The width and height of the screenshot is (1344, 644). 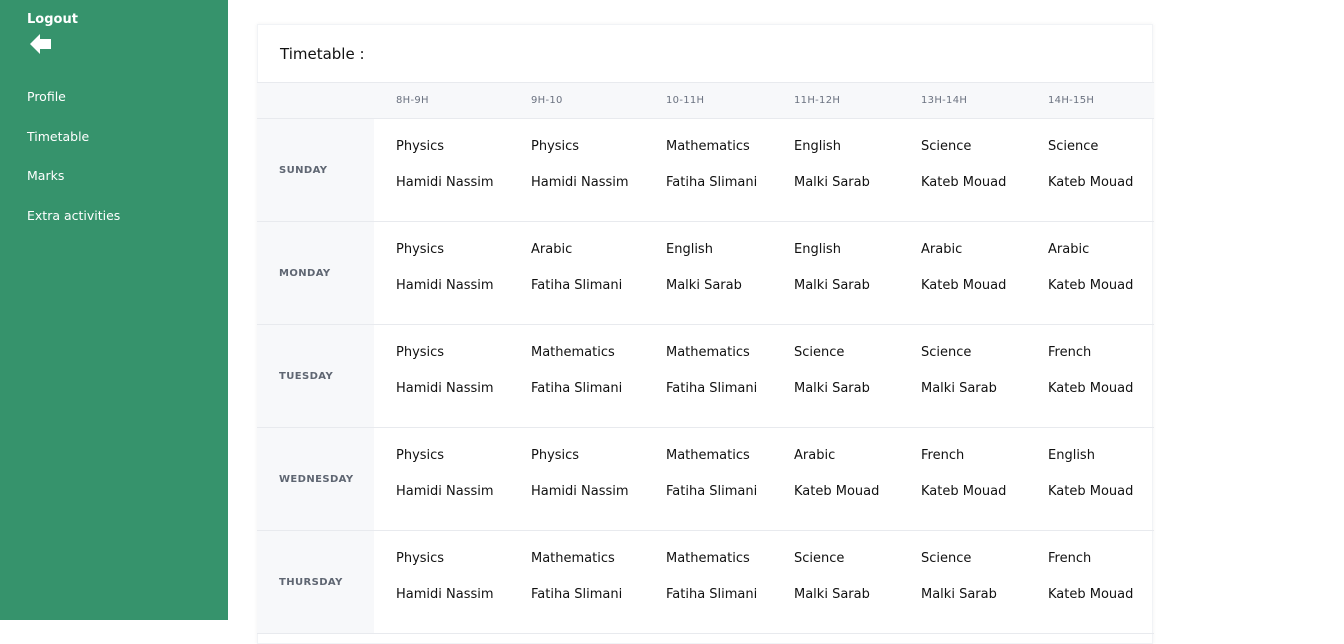 I want to click on day-label: THURSDAY, so click(x=315, y=582).